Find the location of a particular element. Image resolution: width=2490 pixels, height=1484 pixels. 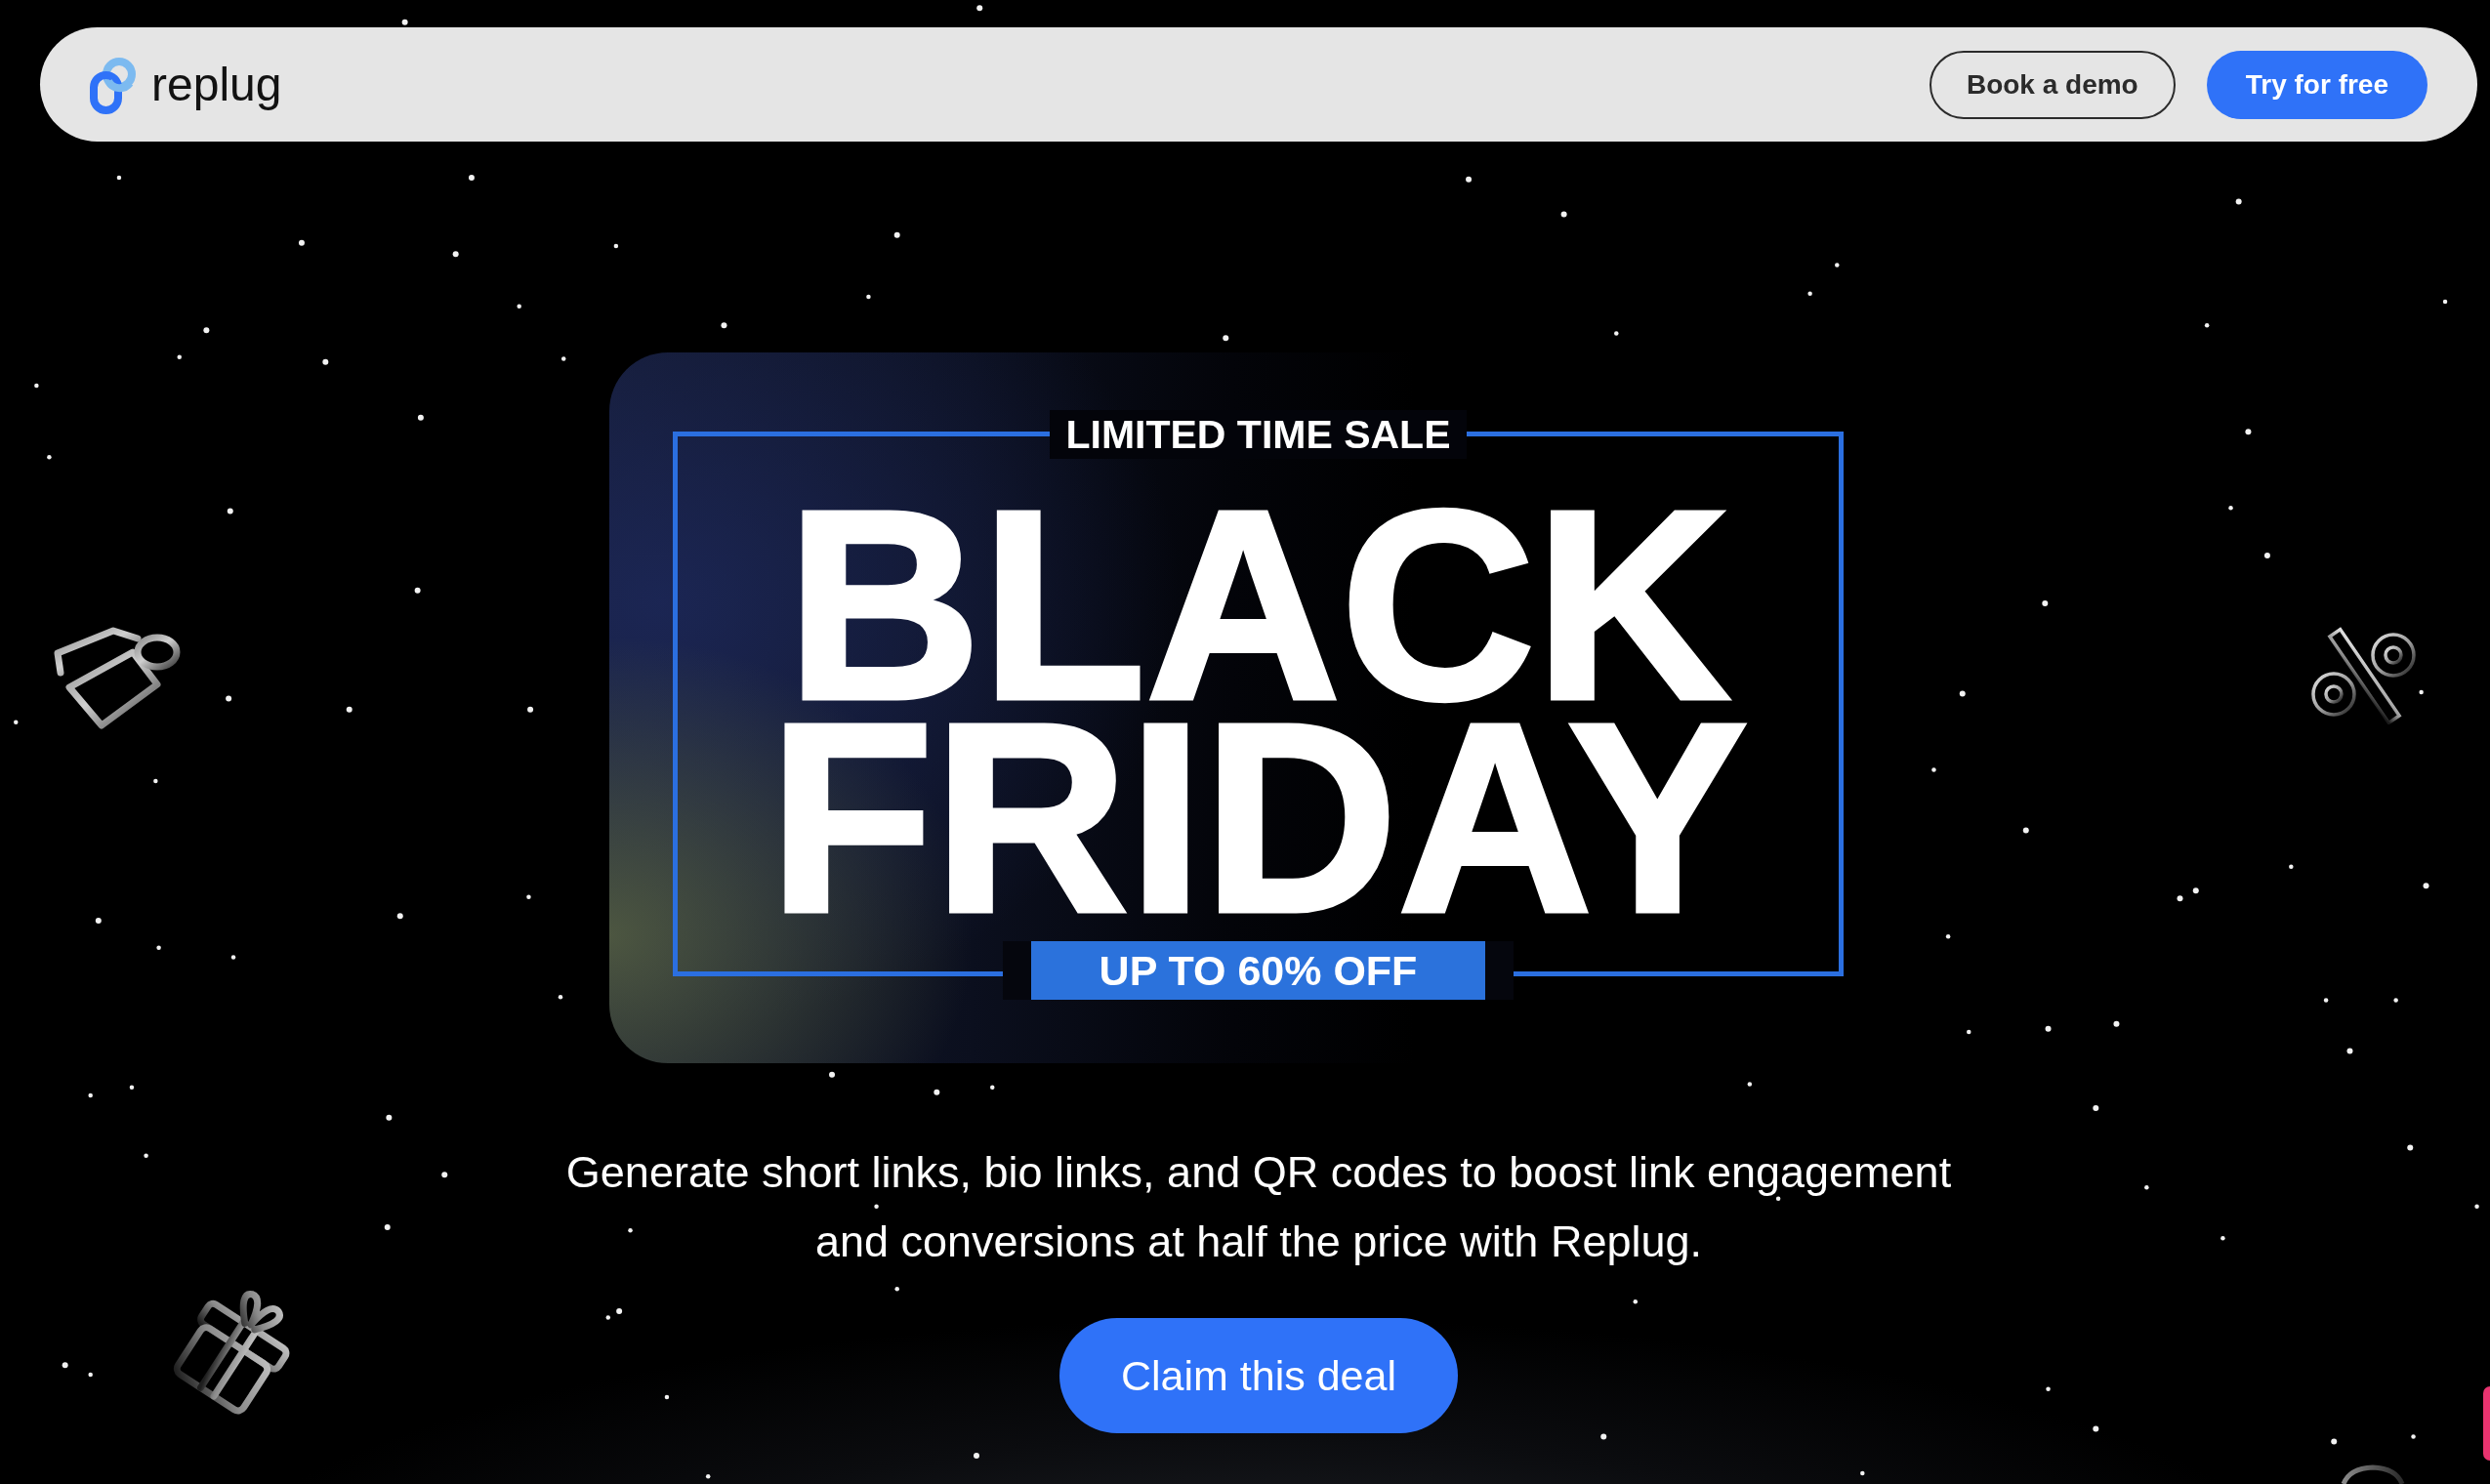

partial-ring-icon is located at coordinates (2373, 1474).